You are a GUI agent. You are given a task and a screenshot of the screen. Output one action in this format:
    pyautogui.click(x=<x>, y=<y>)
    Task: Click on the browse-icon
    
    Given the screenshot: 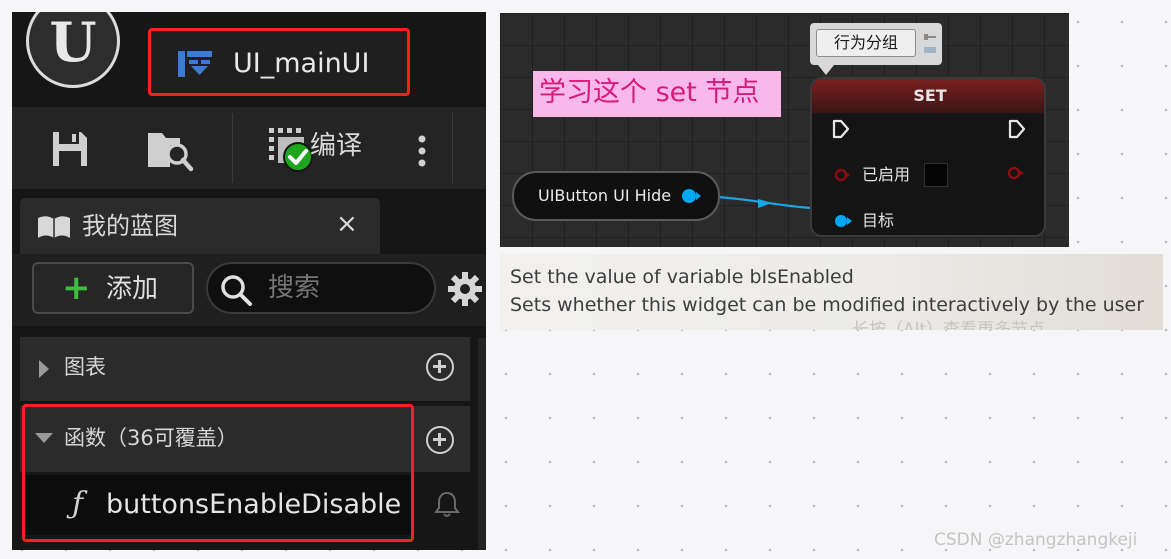 What is the action you would take?
    pyautogui.click(x=171, y=152)
    